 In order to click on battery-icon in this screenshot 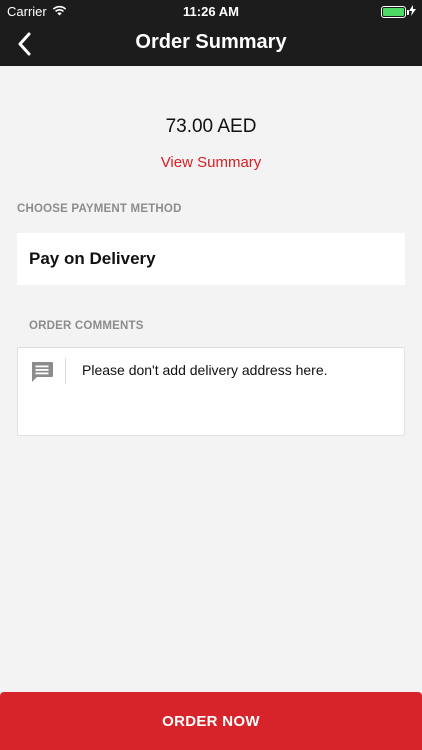, I will do `click(395, 12)`.